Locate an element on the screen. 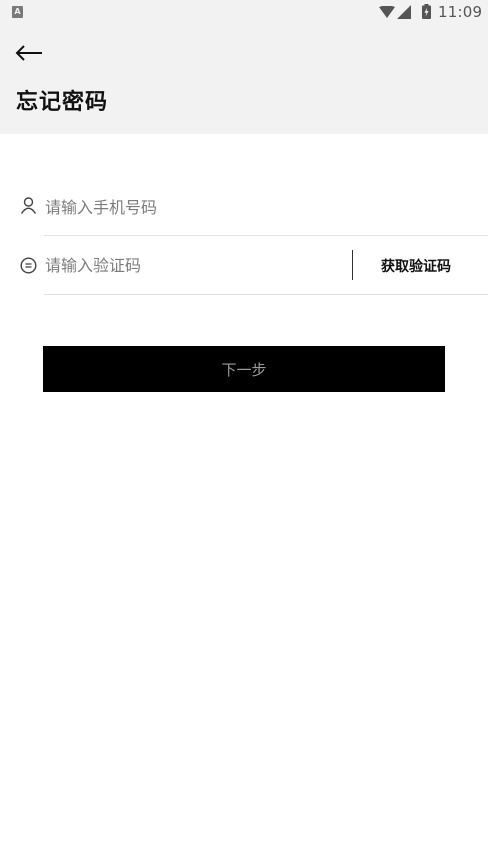 Image resolution: width=488 pixels, height=868 pixels. message-icon is located at coordinates (28, 265).